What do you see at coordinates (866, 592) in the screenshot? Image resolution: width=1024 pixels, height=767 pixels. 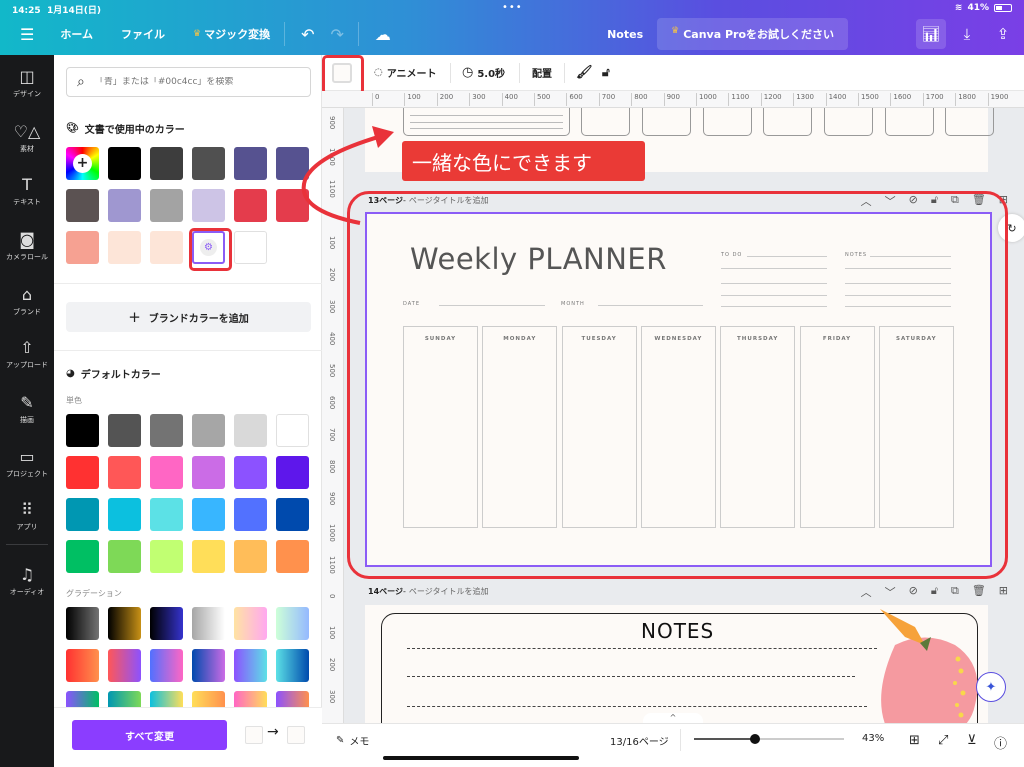 I see `chevron-up-icon: ︿` at bounding box center [866, 592].